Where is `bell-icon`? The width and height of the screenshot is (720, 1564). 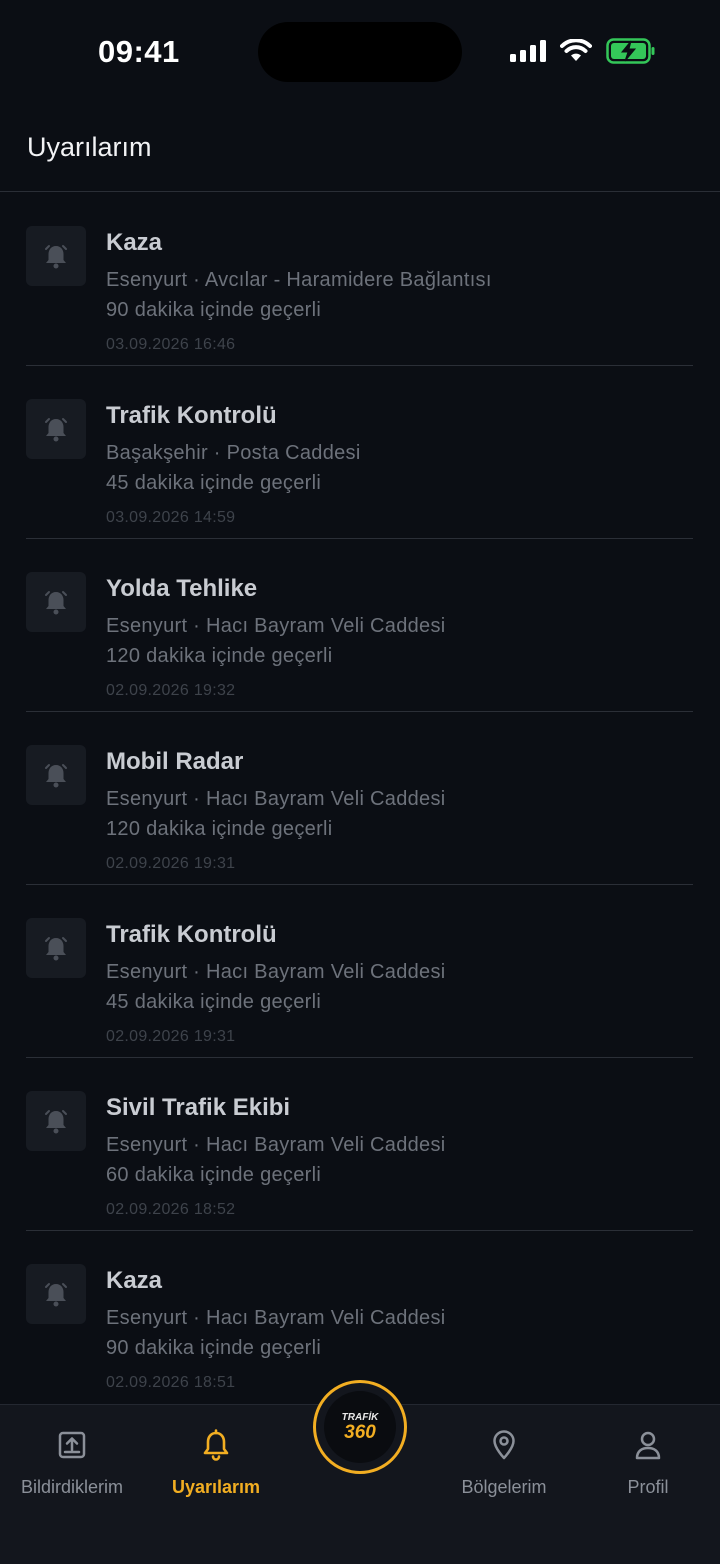 bell-icon is located at coordinates (216, 1445).